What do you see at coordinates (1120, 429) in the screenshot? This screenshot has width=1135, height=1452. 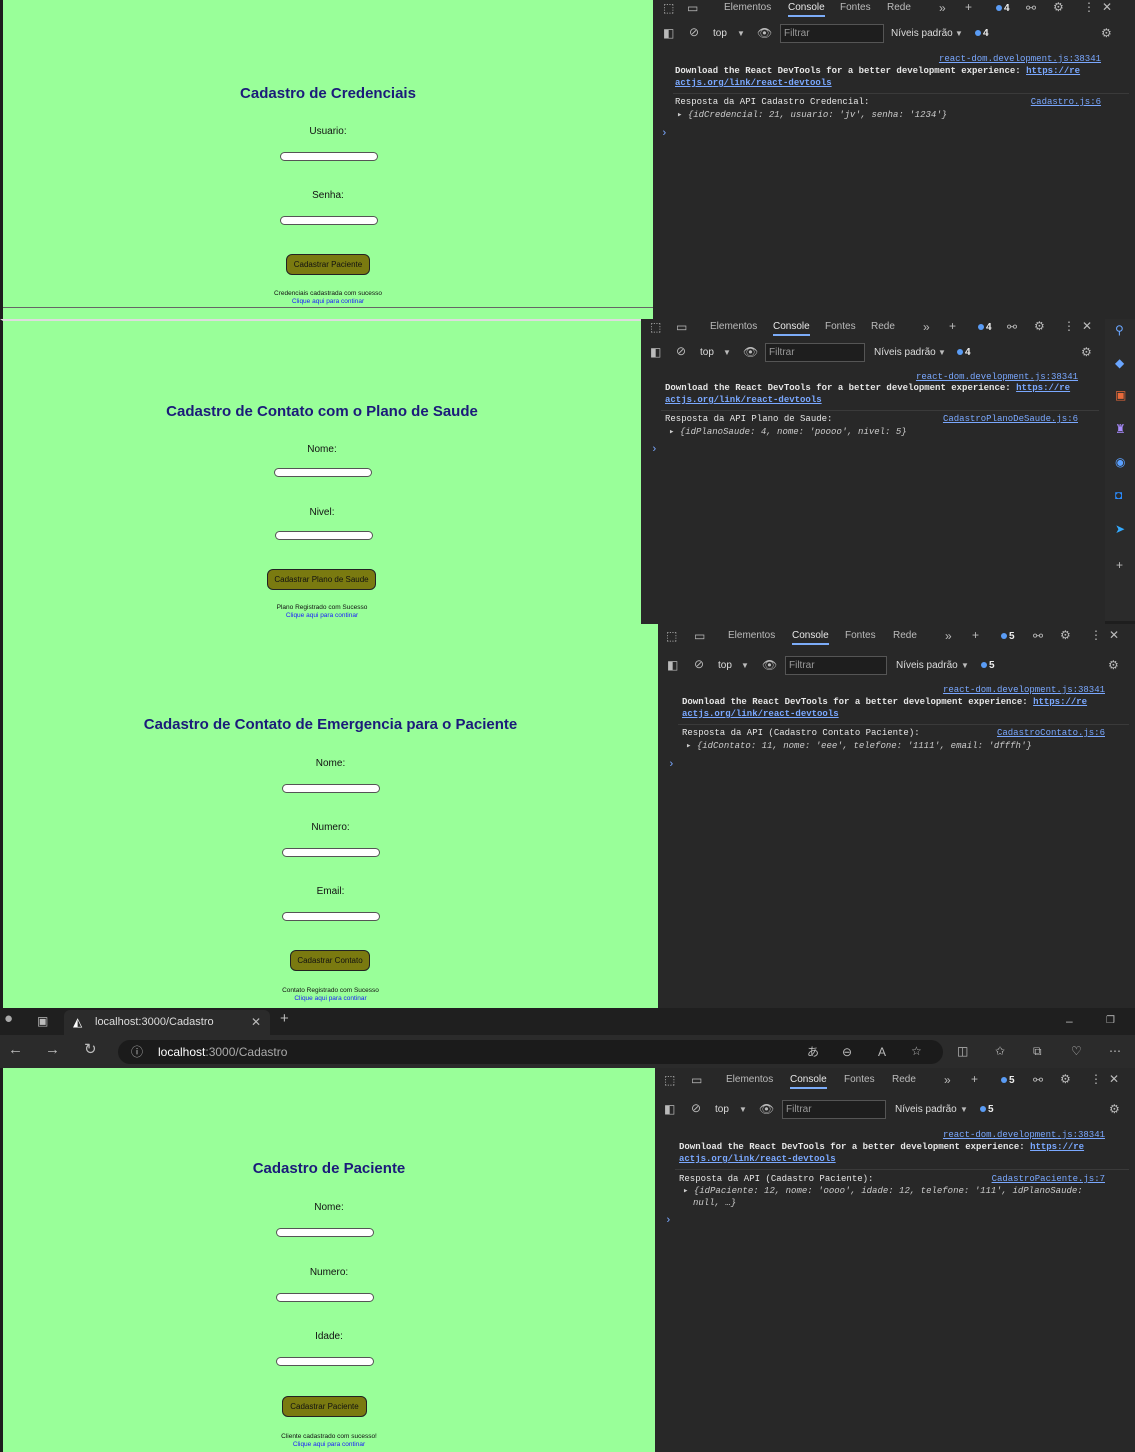 I see `games-icon: ♜` at bounding box center [1120, 429].